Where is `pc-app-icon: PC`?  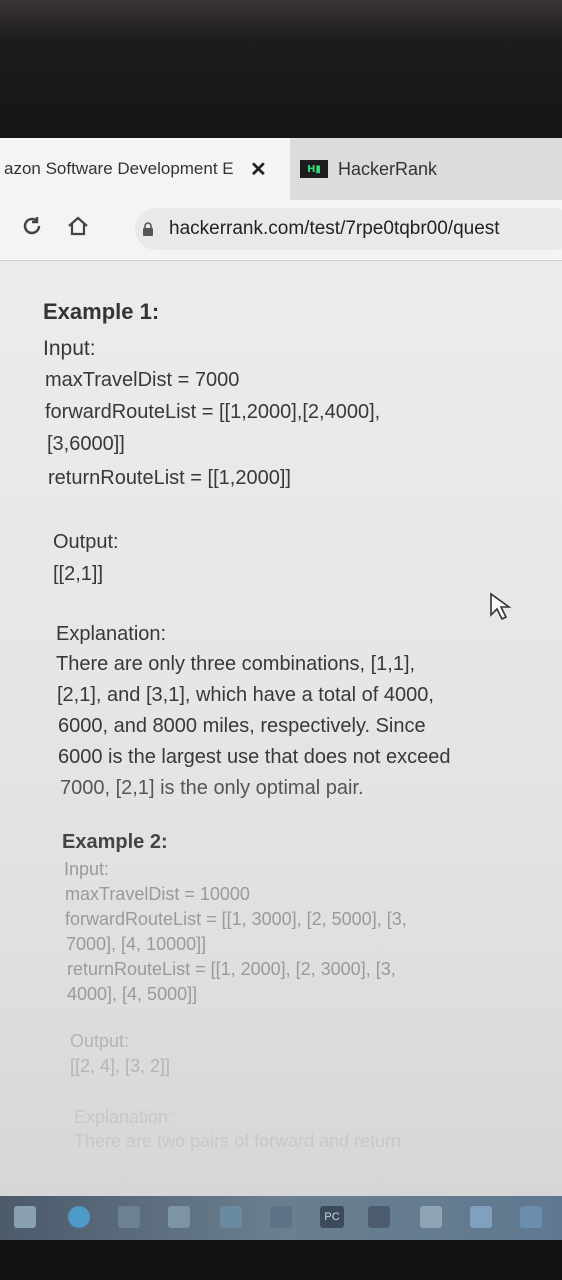 pc-app-icon: PC is located at coordinates (332, 1217).